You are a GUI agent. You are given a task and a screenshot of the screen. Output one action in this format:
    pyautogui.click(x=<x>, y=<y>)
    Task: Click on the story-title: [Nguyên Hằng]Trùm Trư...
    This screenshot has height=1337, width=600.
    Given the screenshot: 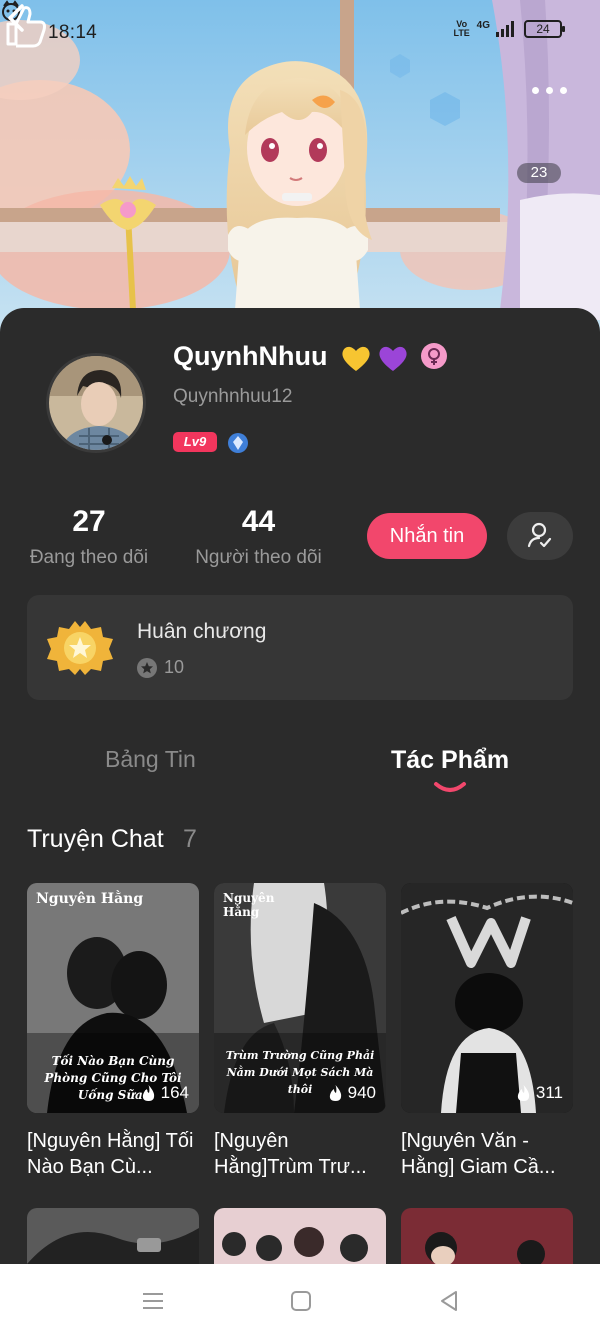 What is the action you would take?
    pyautogui.click(x=290, y=1154)
    